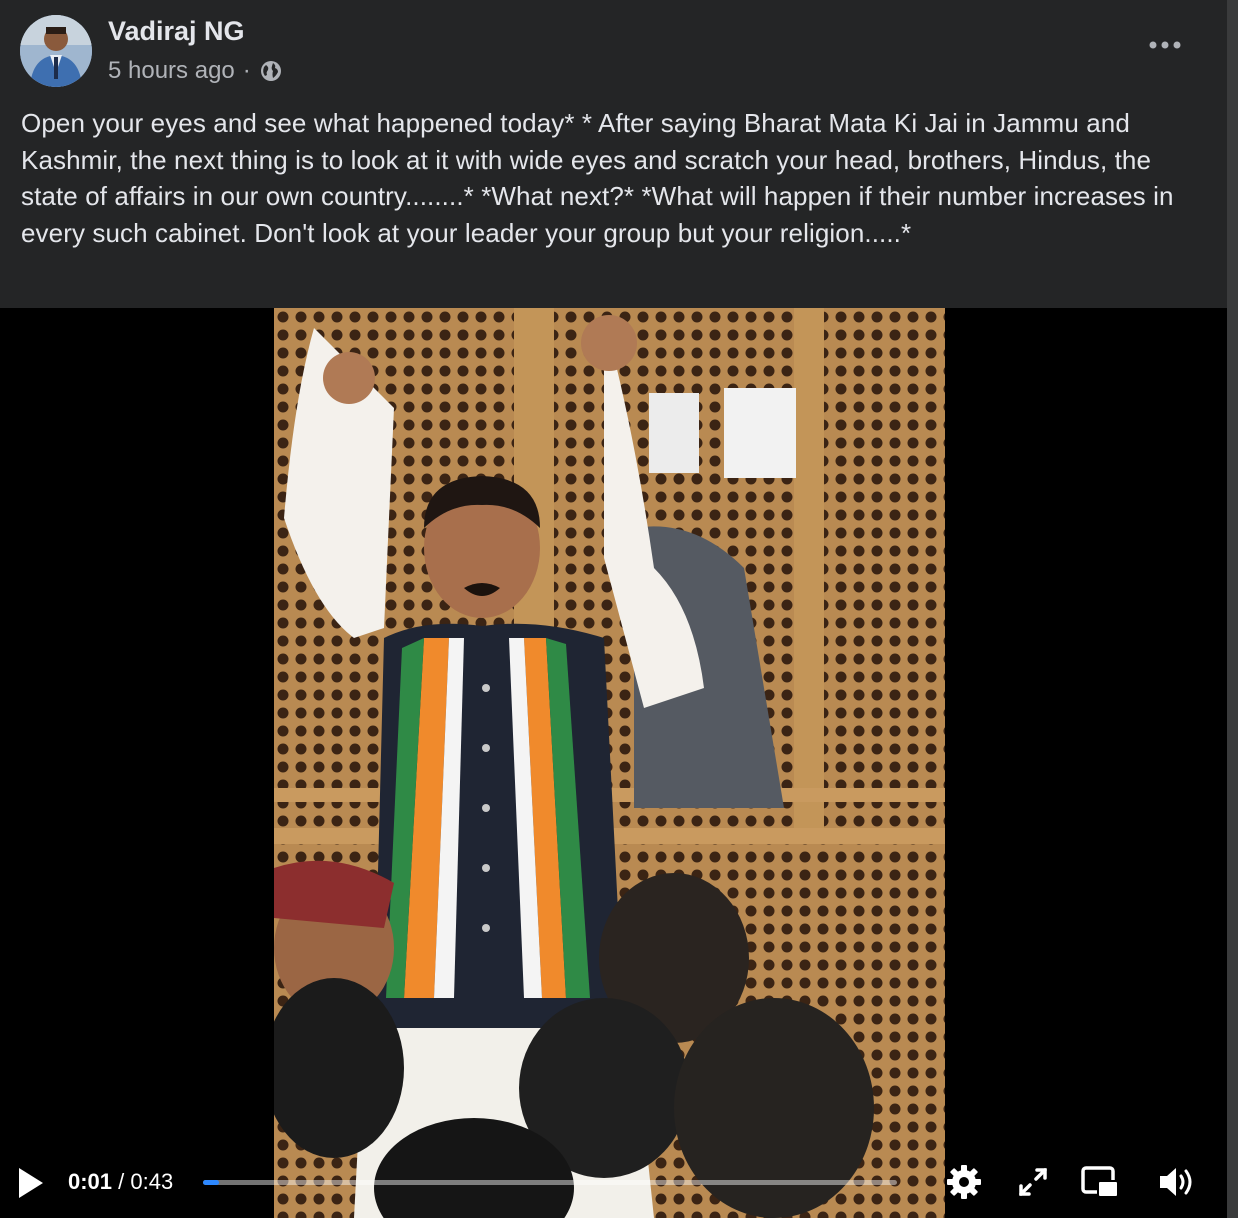 This screenshot has width=1238, height=1218. I want to click on post-meta: 5 hours ago ·, so click(195, 71).